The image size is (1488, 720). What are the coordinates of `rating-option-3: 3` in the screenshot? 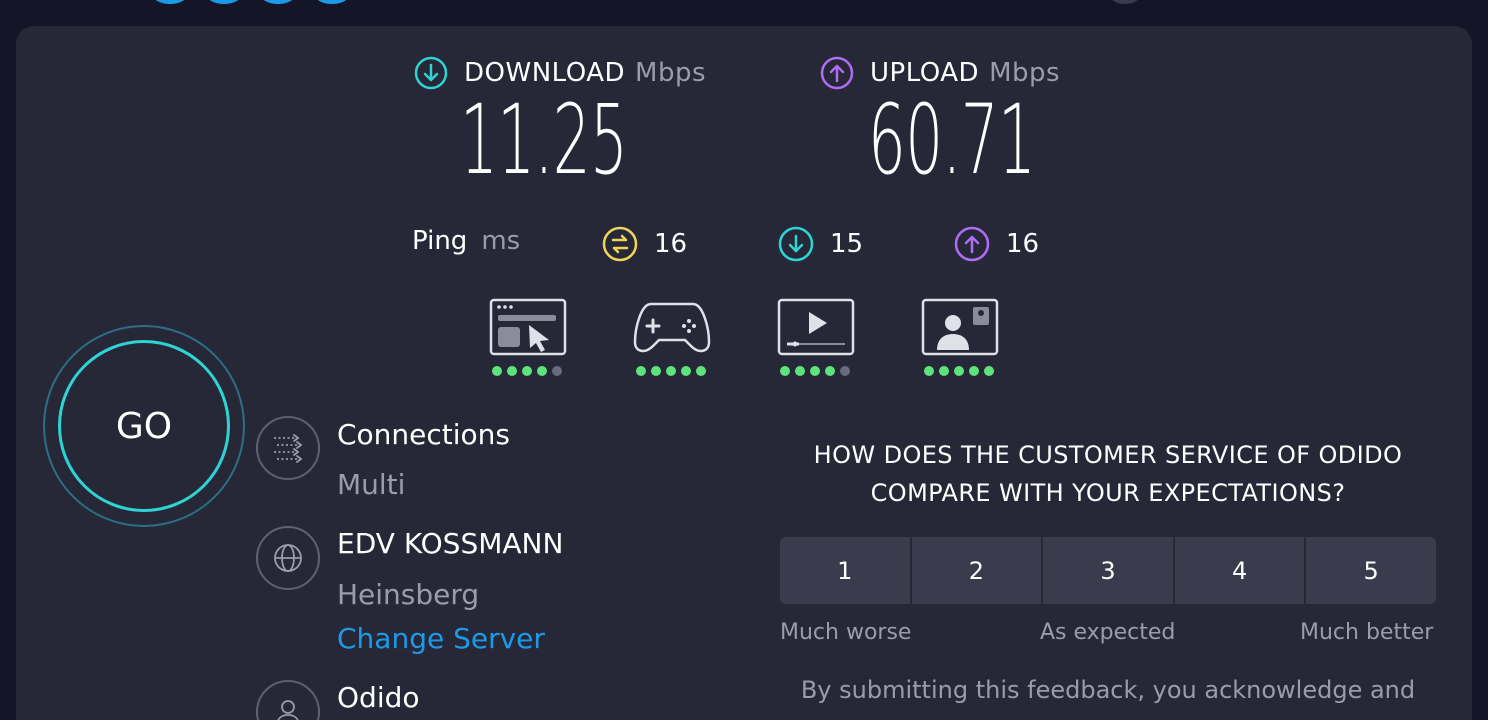 It's located at (1108, 570).